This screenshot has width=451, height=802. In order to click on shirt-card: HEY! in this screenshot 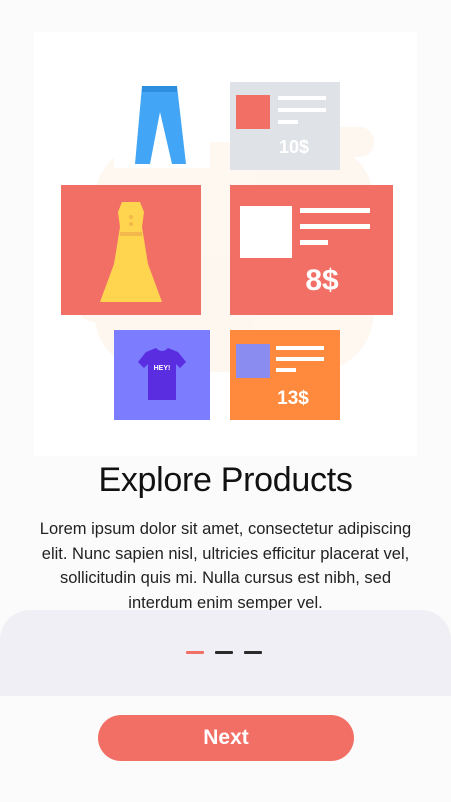, I will do `click(162, 375)`.